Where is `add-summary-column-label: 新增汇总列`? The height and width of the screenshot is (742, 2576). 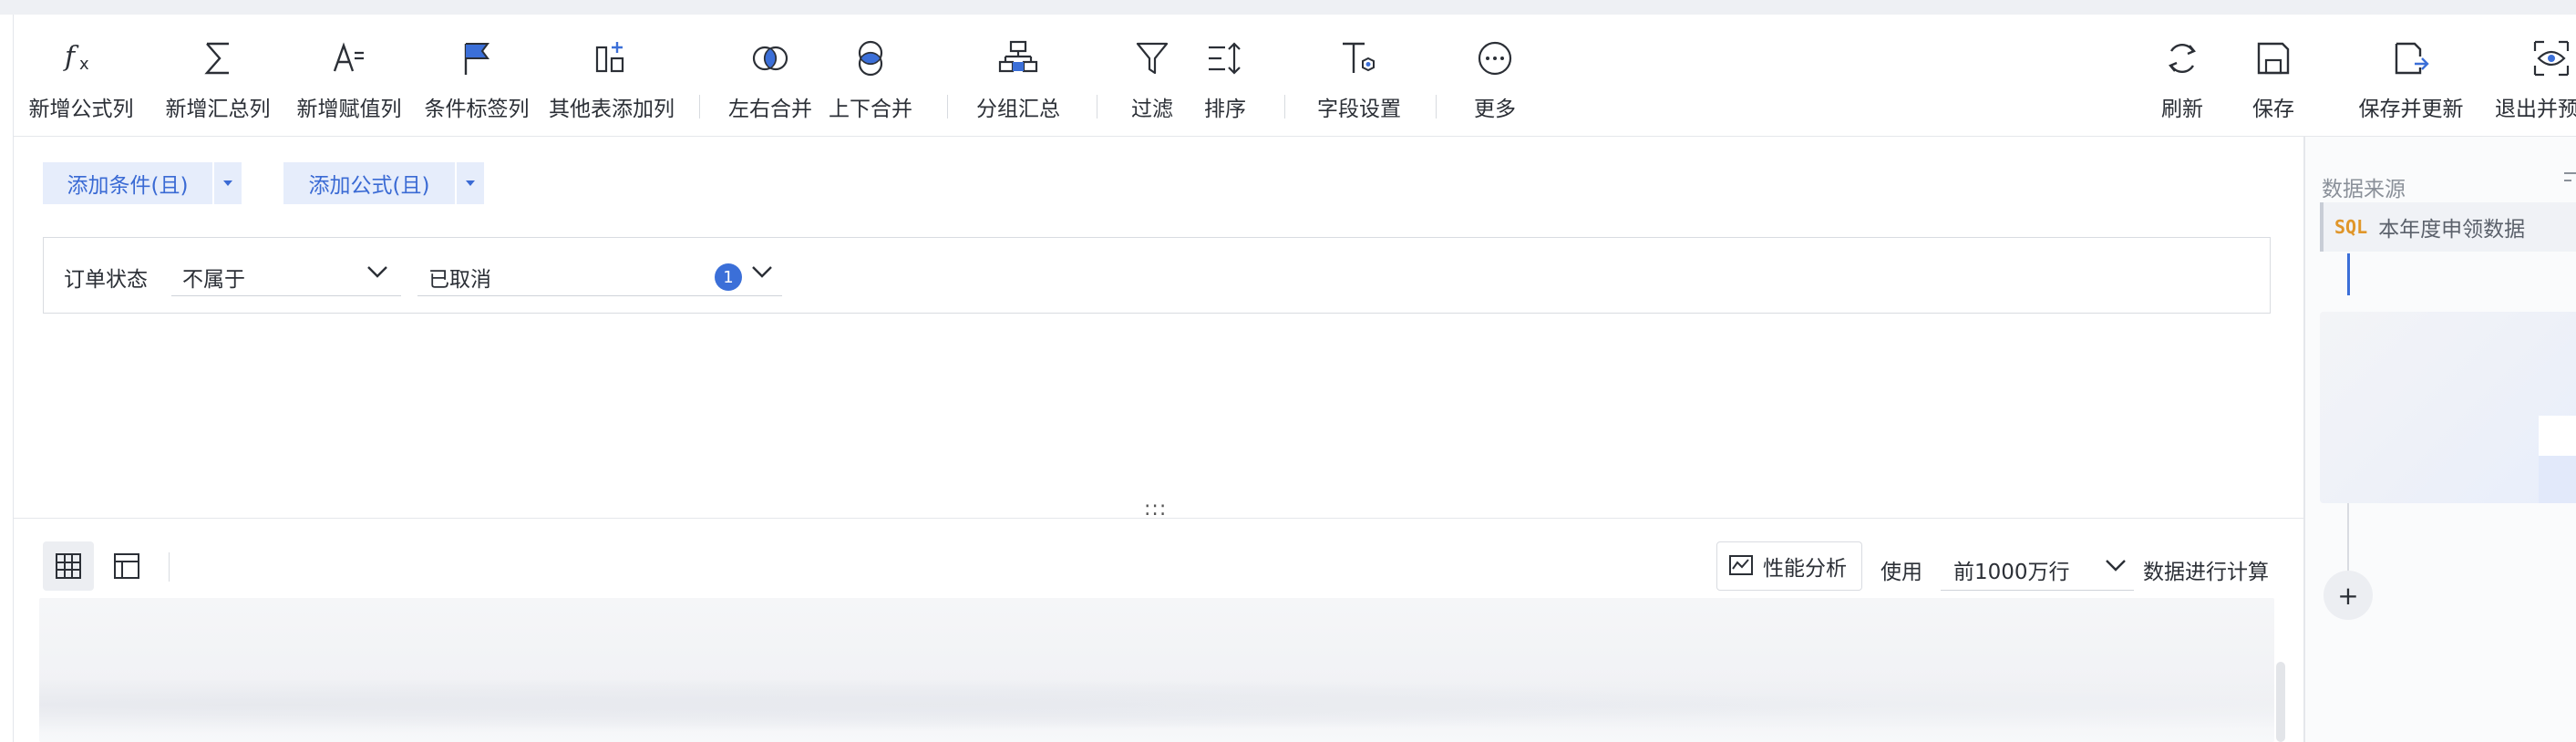 add-summary-column-label: 新增汇总列 is located at coordinates (218, 109).